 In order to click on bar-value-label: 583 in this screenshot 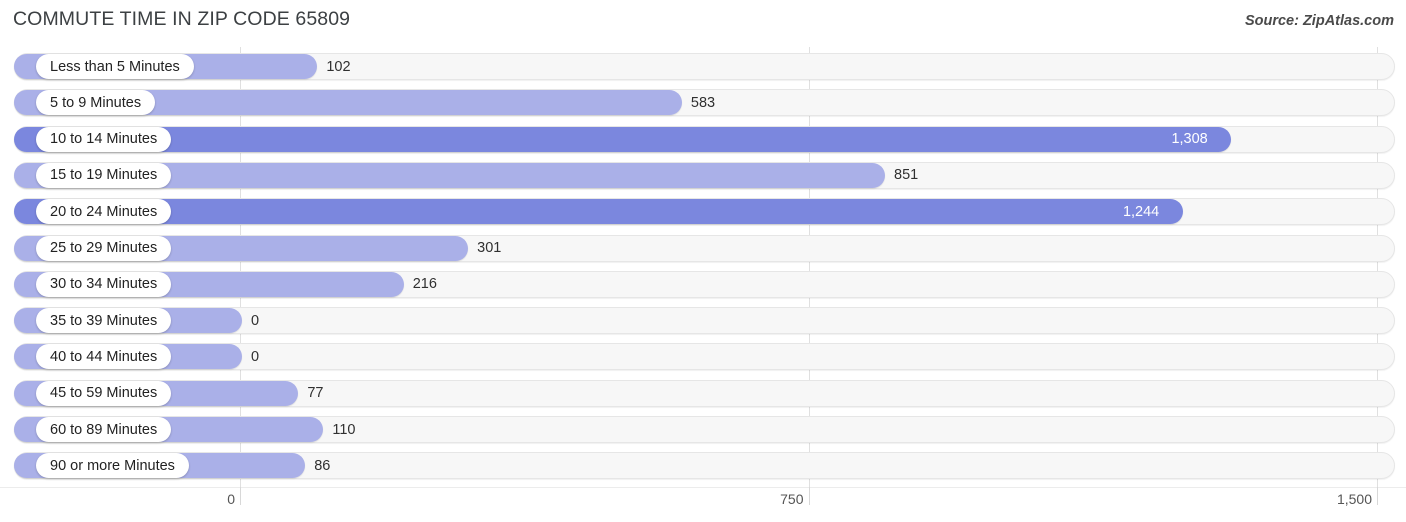, I will do `click(703, 102)`.